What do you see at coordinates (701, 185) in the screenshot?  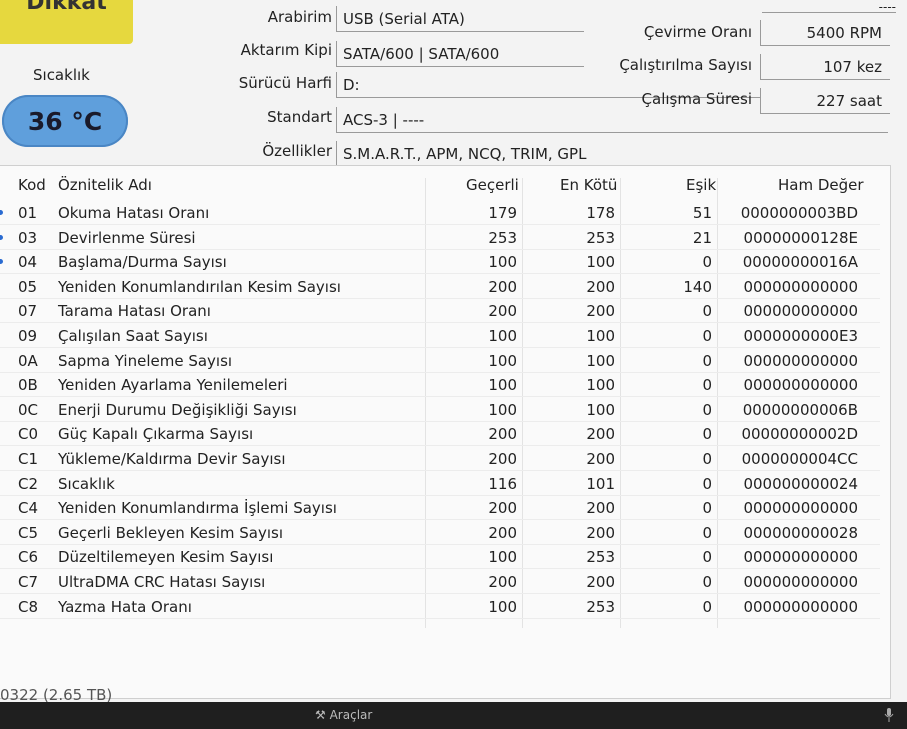 I see `header-threshold: Eşik` at bounding box center [701, 185].